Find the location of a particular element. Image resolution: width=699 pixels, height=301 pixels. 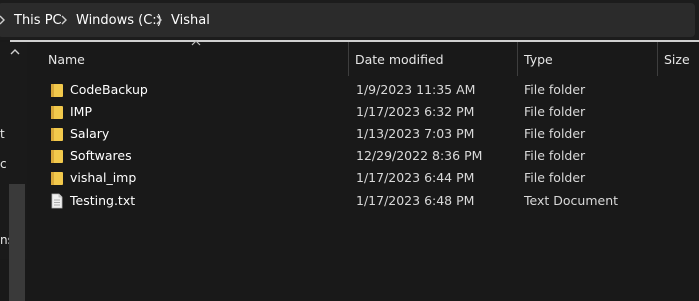

file-row: CodeBackup 1/9/2023 11:35 AM File folder is located at coordinates (363, 90).